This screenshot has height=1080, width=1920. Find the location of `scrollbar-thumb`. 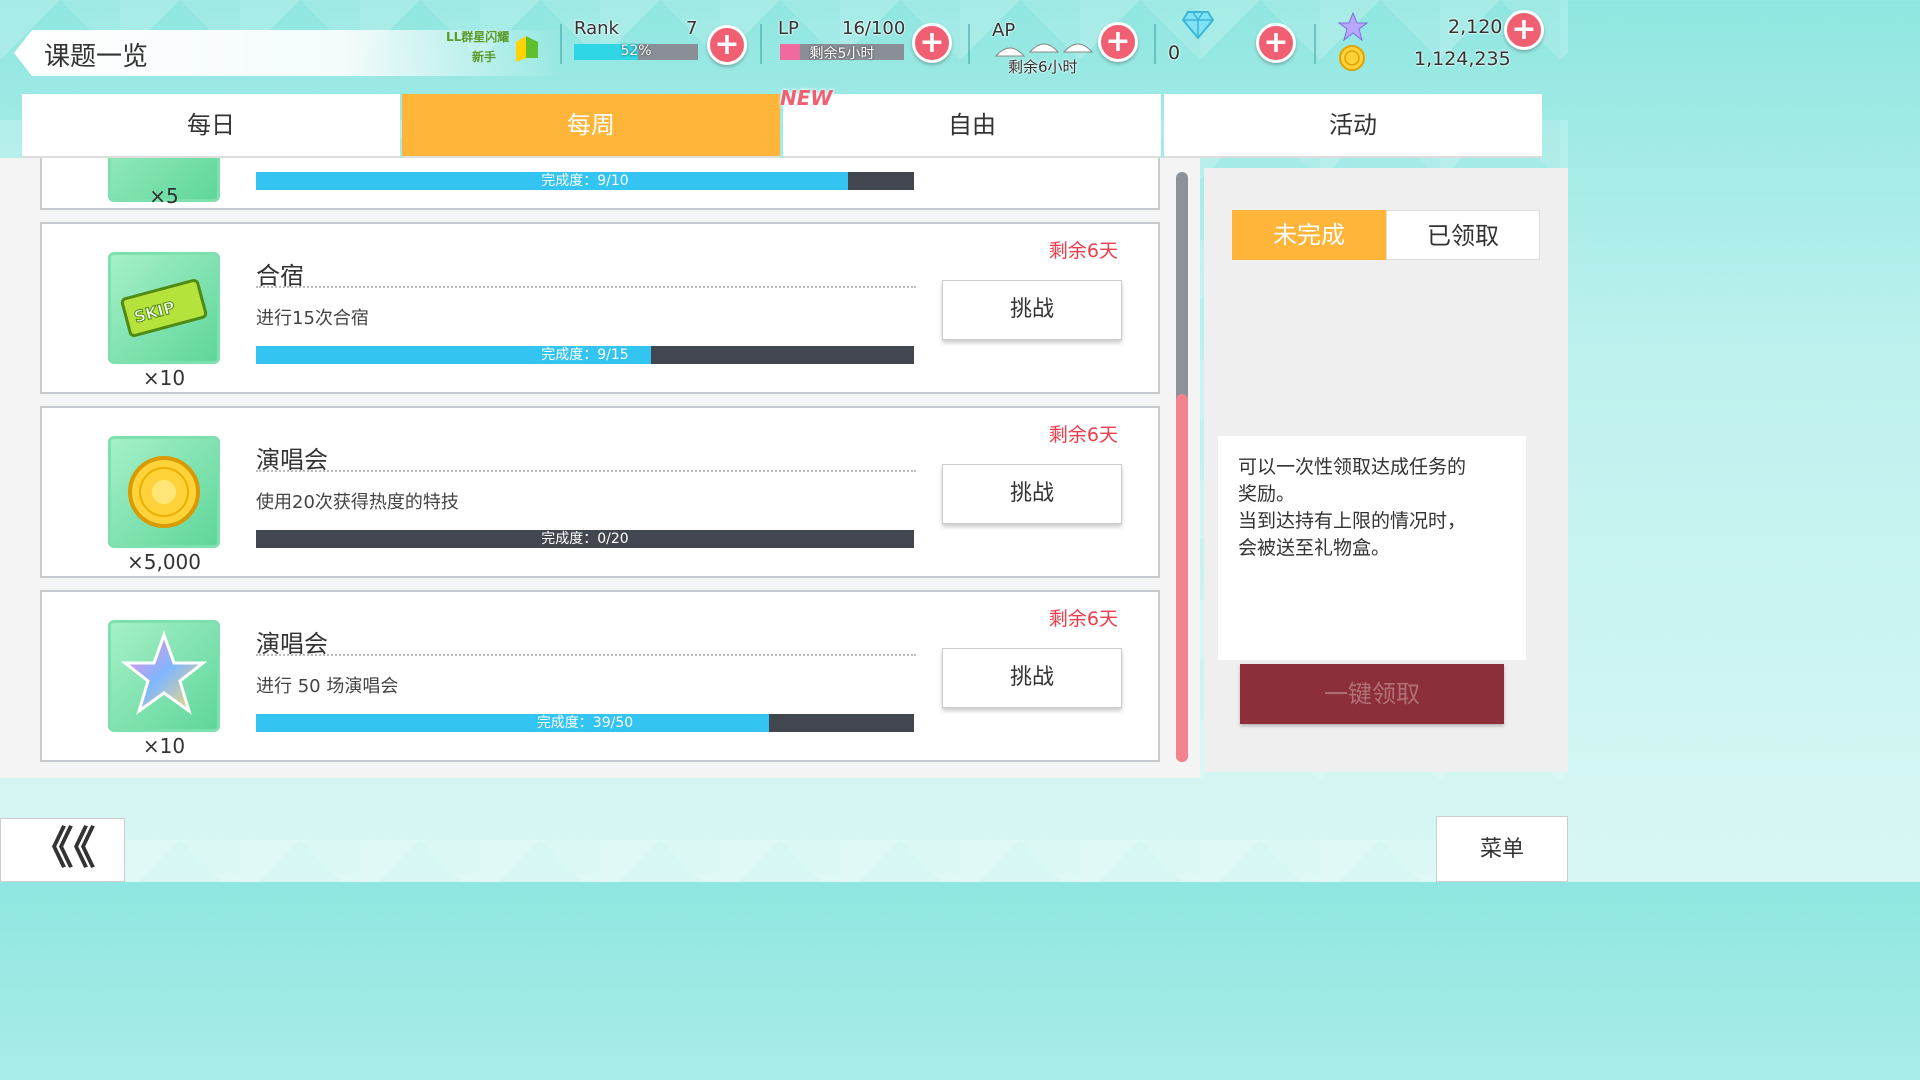

scrollbar-thumb is located at coordinates (1182, 578).